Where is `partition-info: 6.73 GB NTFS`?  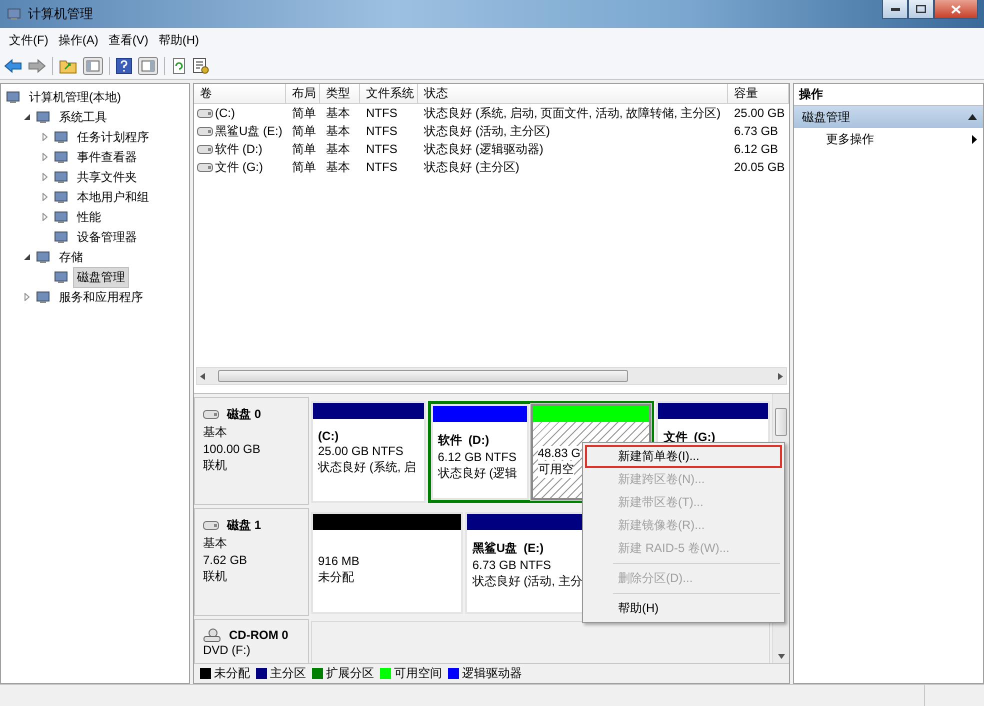
partition-info: 6.73 GB NTFS is located at coordinates (512, 565).